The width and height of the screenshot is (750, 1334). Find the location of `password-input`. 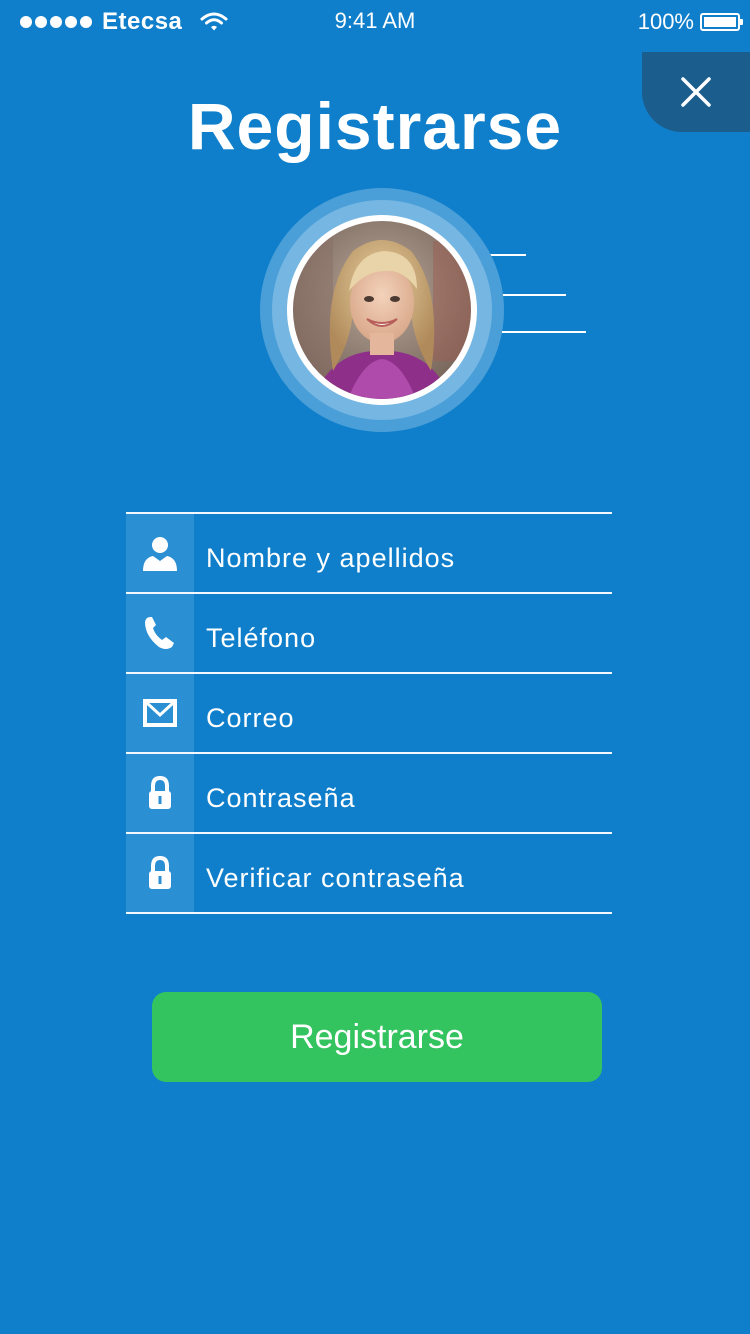

password-input is located at coordinates (403, 793).